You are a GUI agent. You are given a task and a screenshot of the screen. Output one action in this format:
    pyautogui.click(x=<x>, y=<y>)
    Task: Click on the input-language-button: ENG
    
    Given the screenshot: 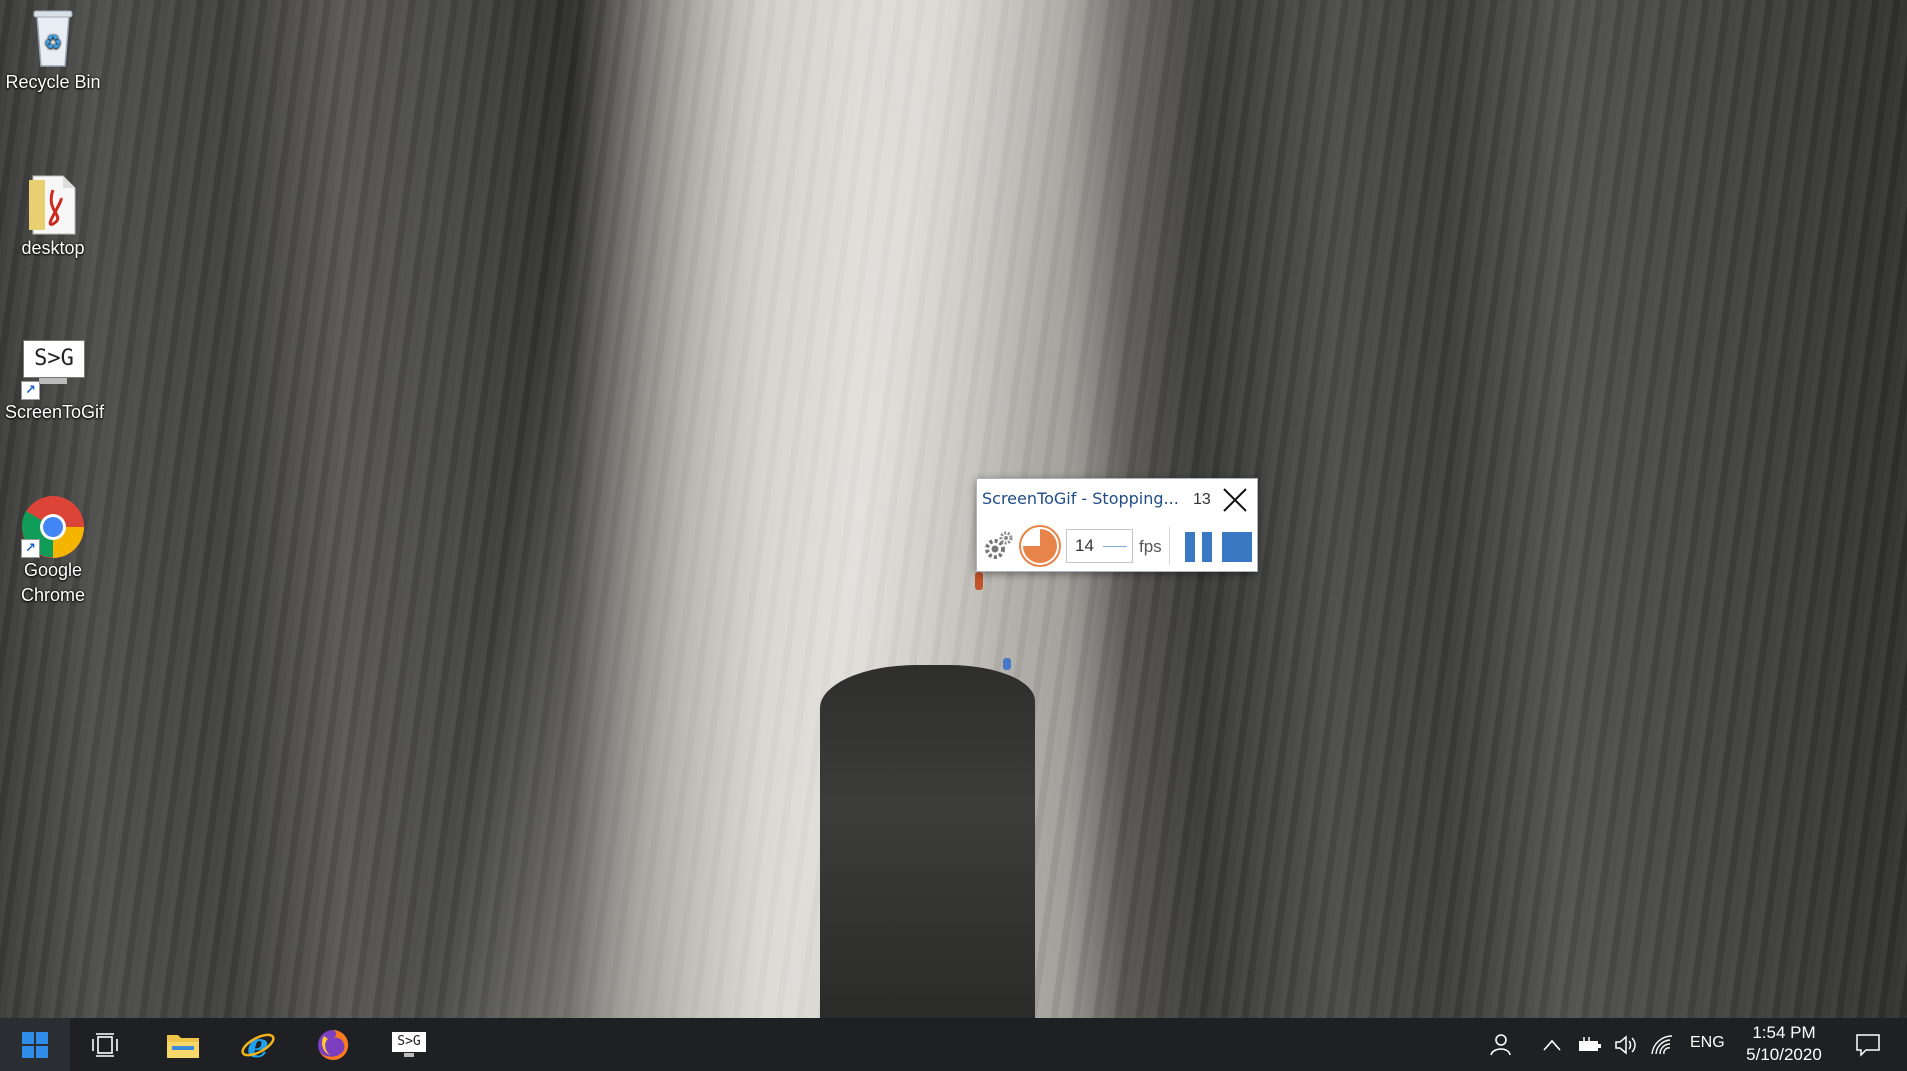 What is the action you would take?
    pyautogui.click(x=1707, y=1043)
    